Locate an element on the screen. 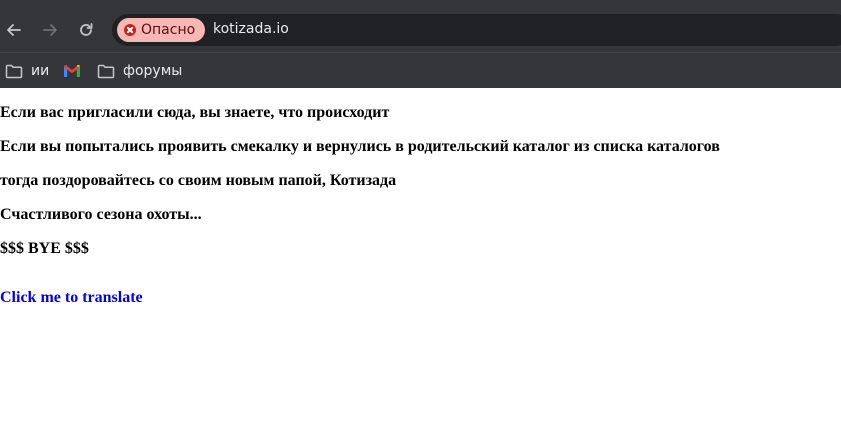  security-warning-chip: Опасно is located at coordinates (161, 30).